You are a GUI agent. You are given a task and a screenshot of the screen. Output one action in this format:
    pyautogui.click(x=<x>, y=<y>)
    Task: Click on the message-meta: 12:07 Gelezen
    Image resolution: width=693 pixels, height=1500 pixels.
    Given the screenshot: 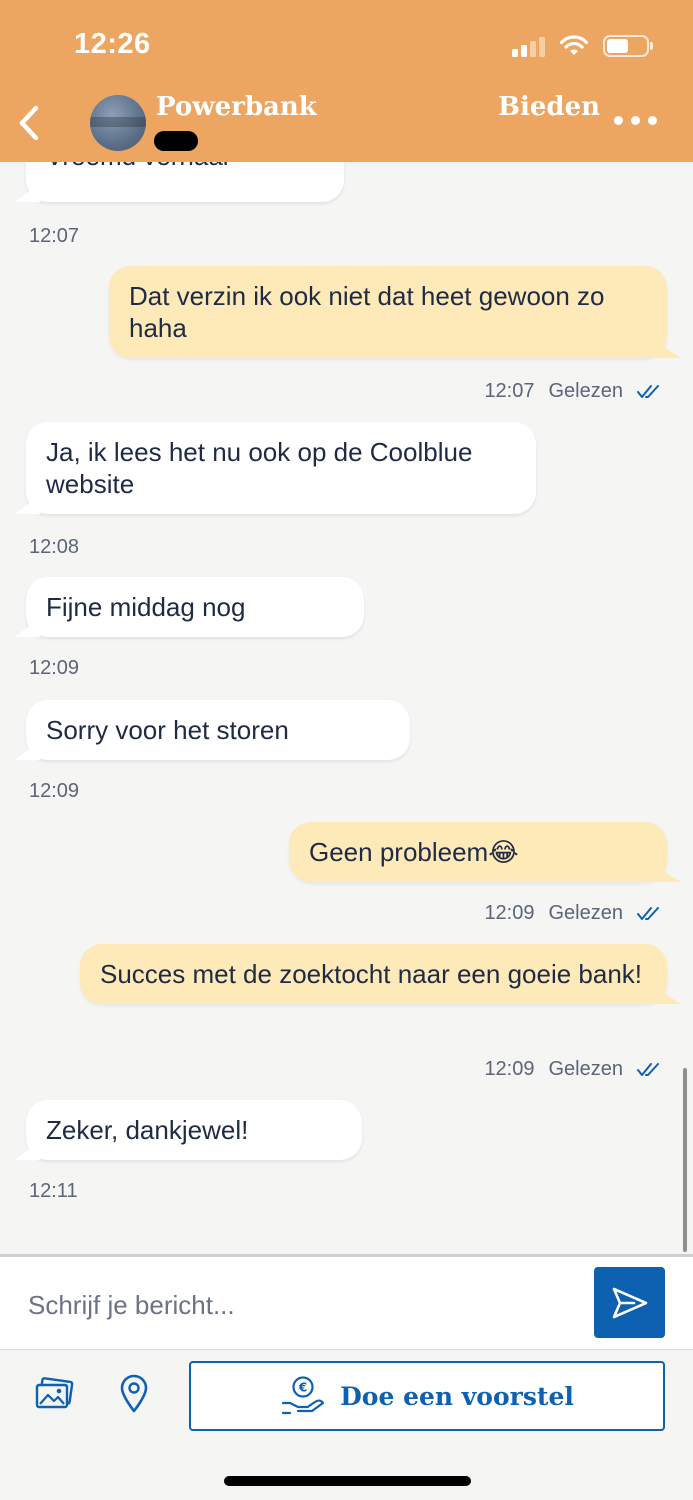 What is the action you would take?
    pyautogui.click(x=573, y=391)
    